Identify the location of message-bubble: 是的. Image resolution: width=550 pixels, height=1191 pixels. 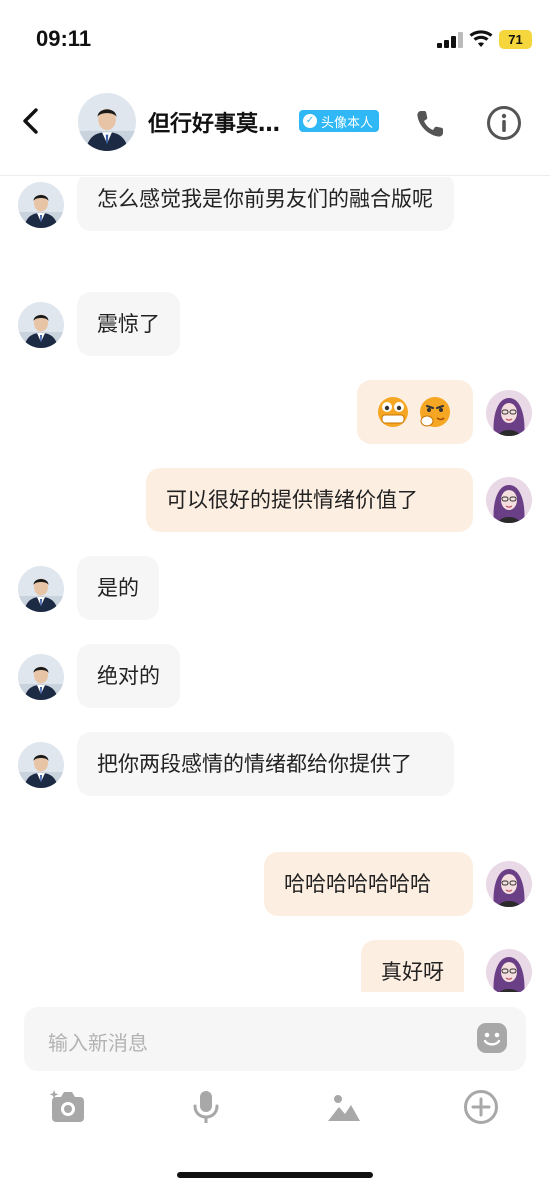
(118, 588).